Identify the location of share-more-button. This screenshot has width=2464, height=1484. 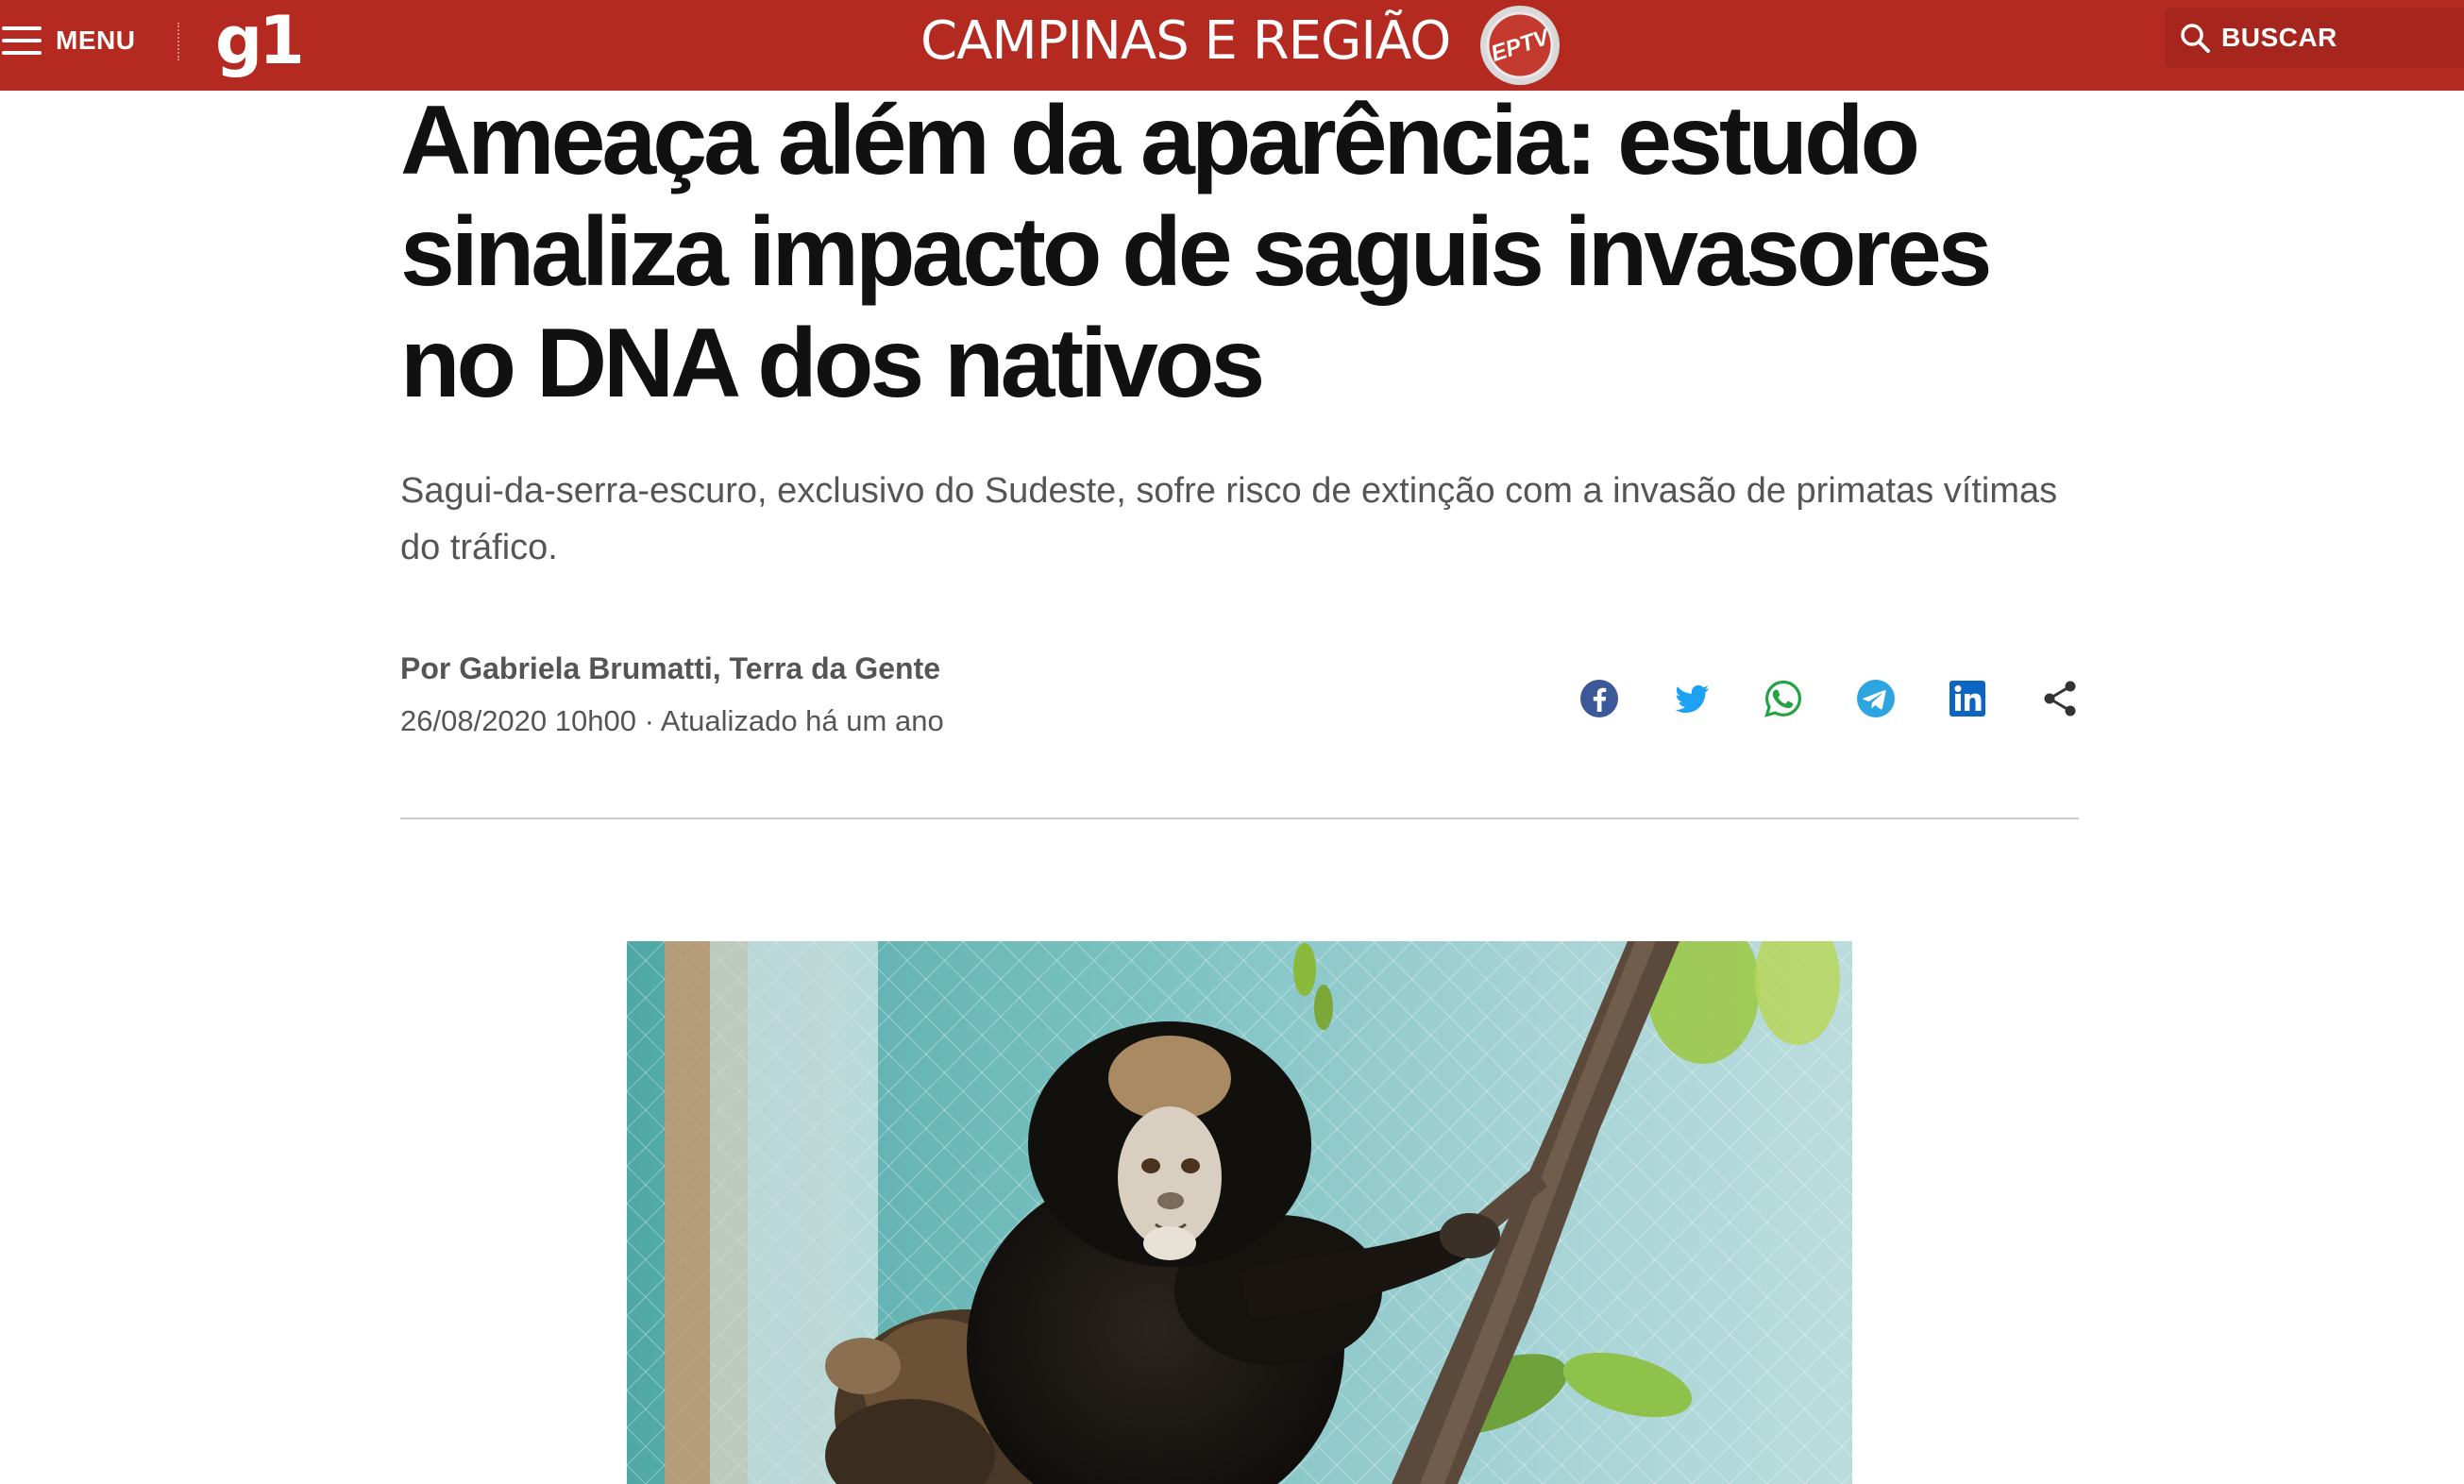
(2059, 698).